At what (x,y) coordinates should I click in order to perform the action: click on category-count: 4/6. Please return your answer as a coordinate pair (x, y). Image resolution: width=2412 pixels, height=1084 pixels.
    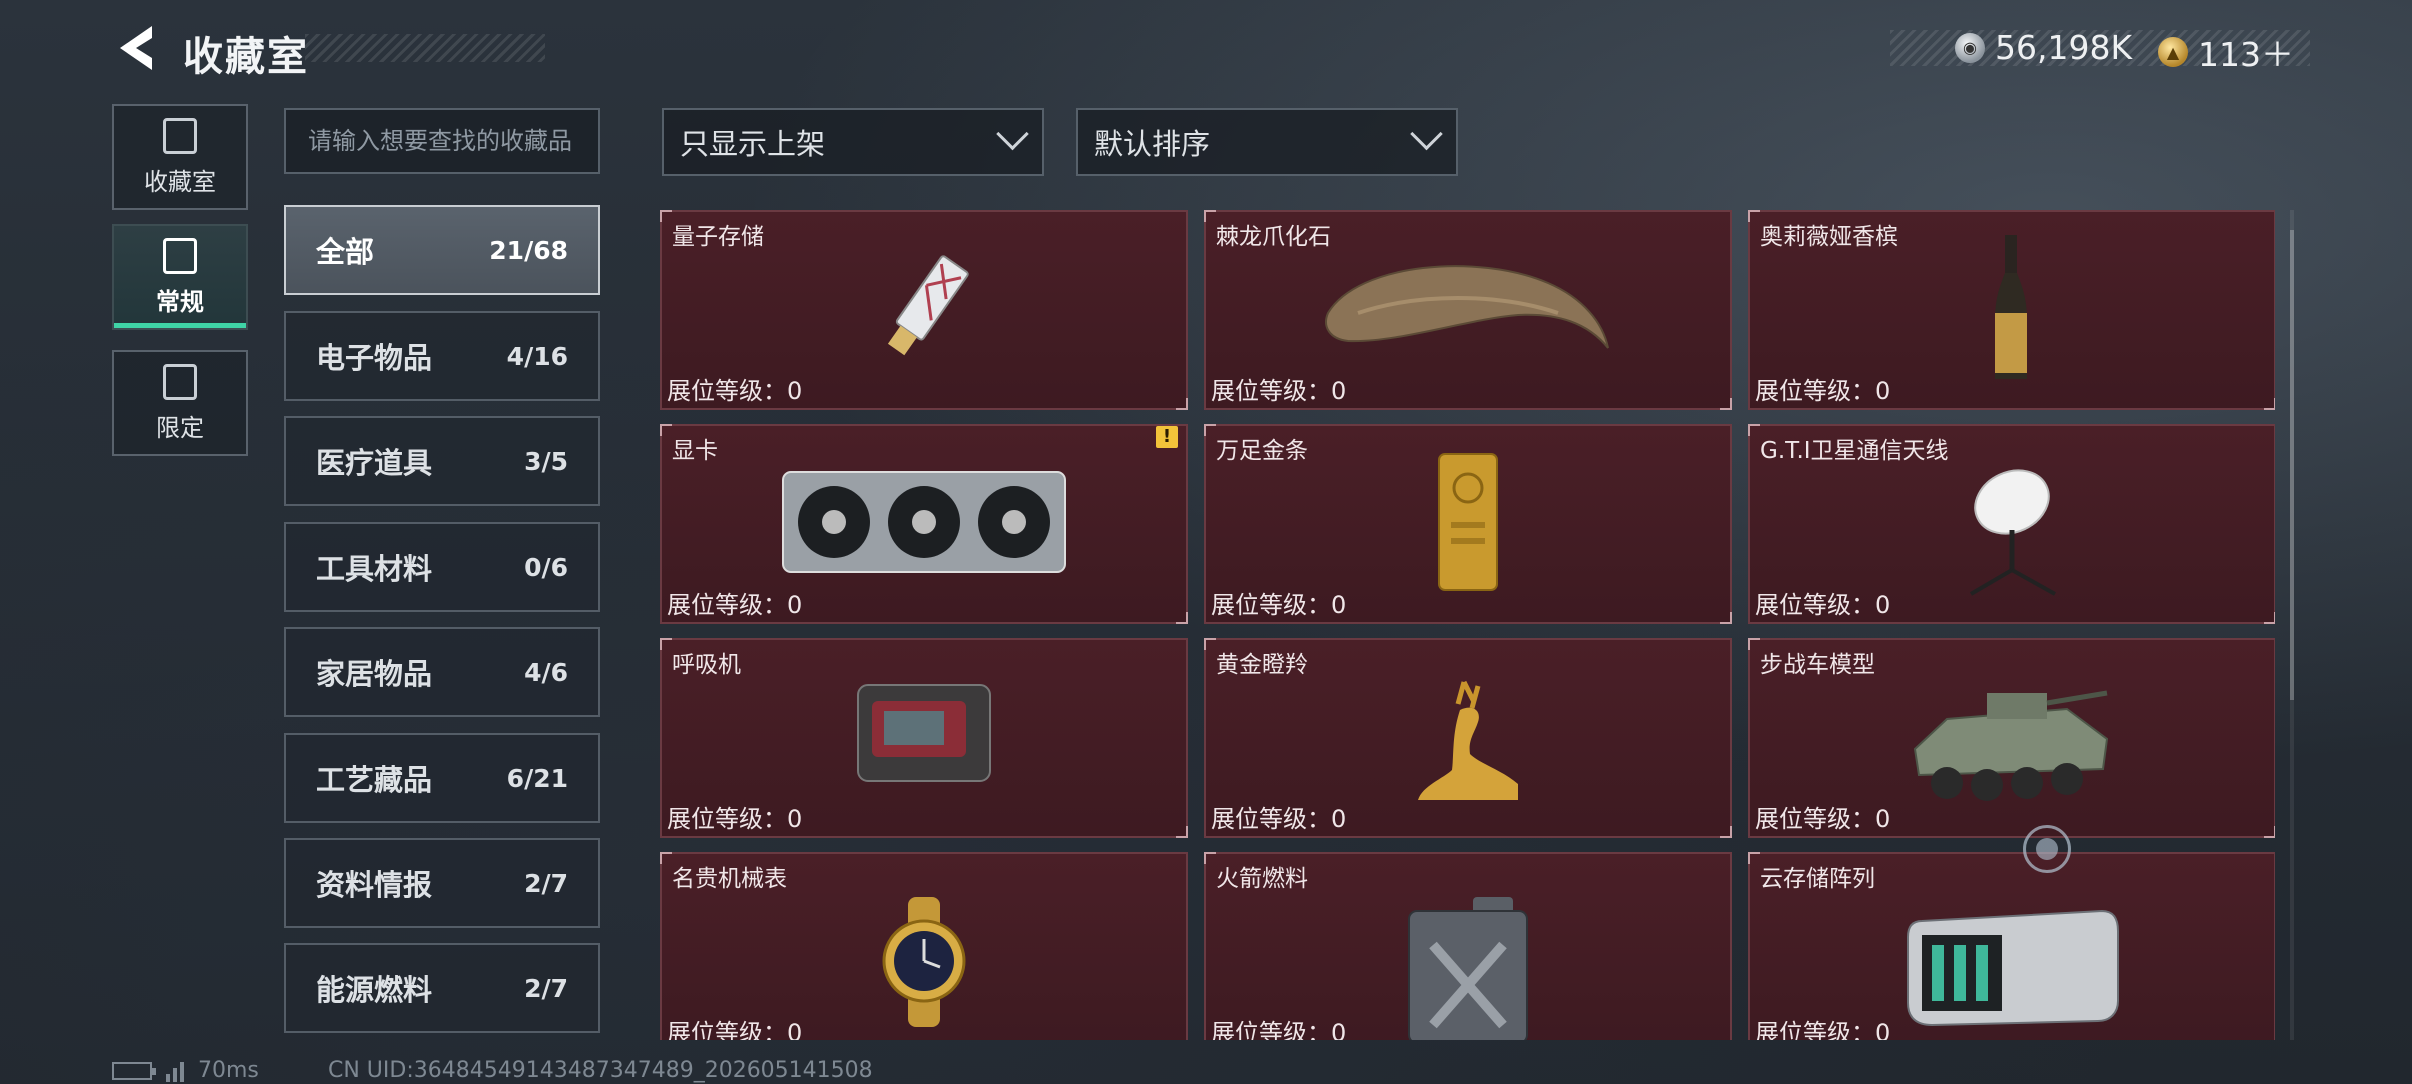
    Looking at the image, I should click on (546, 672).